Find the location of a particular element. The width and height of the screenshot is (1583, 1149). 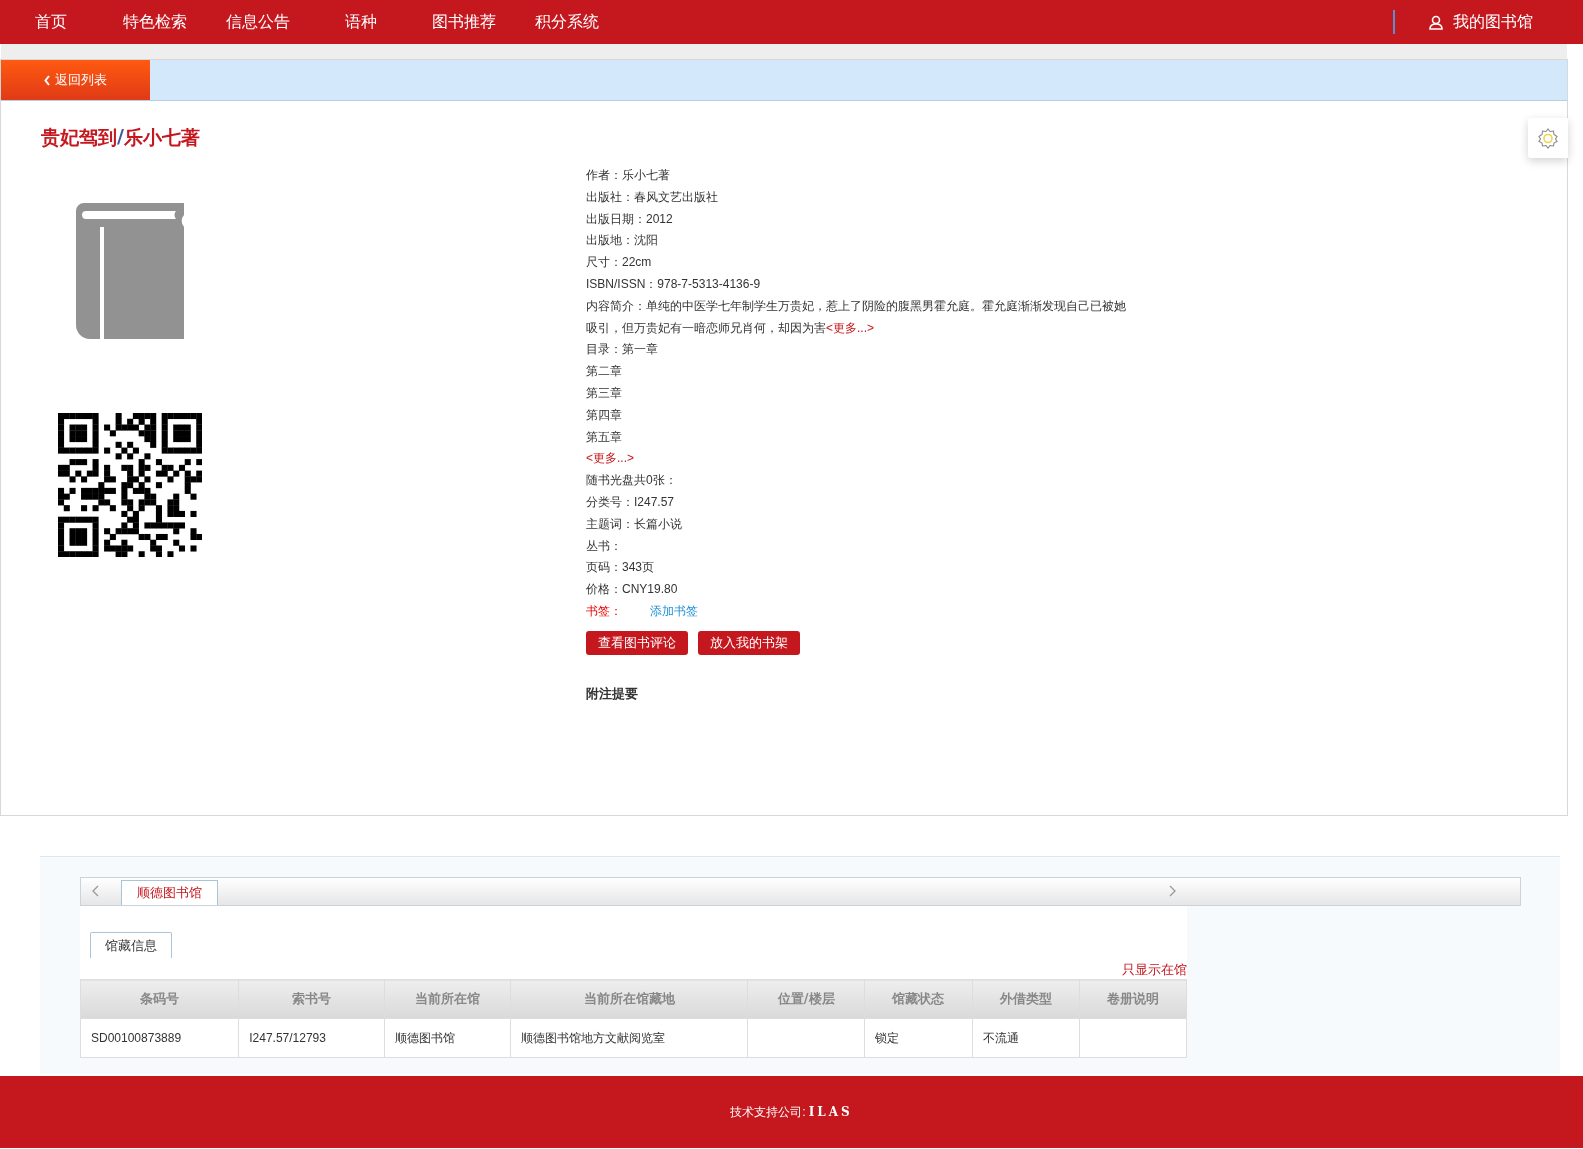

chevron-right-icon is located at coordinates (1172, 891).